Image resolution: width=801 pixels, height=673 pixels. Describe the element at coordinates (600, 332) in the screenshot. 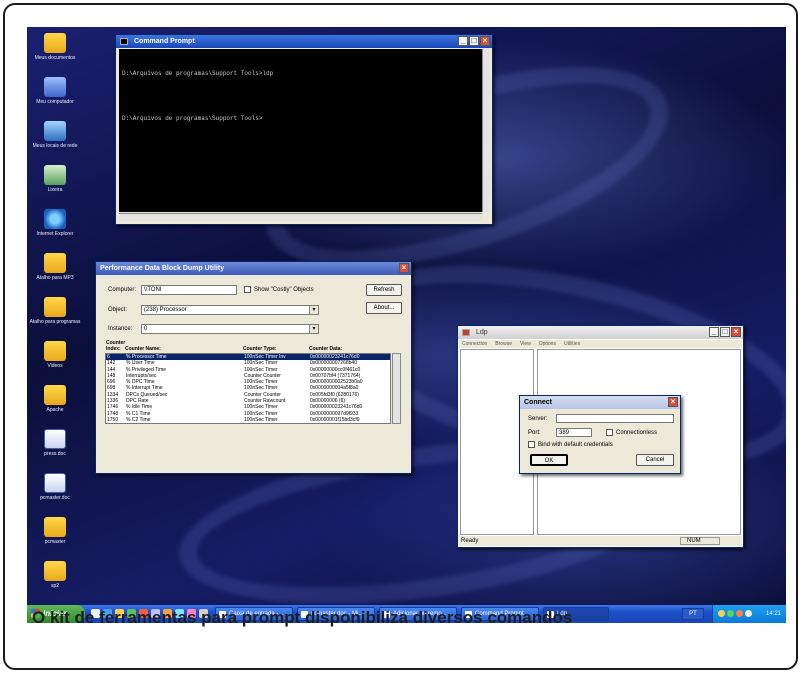

I see `ldp-title-bar: Ldp _ □ ×` at that location.